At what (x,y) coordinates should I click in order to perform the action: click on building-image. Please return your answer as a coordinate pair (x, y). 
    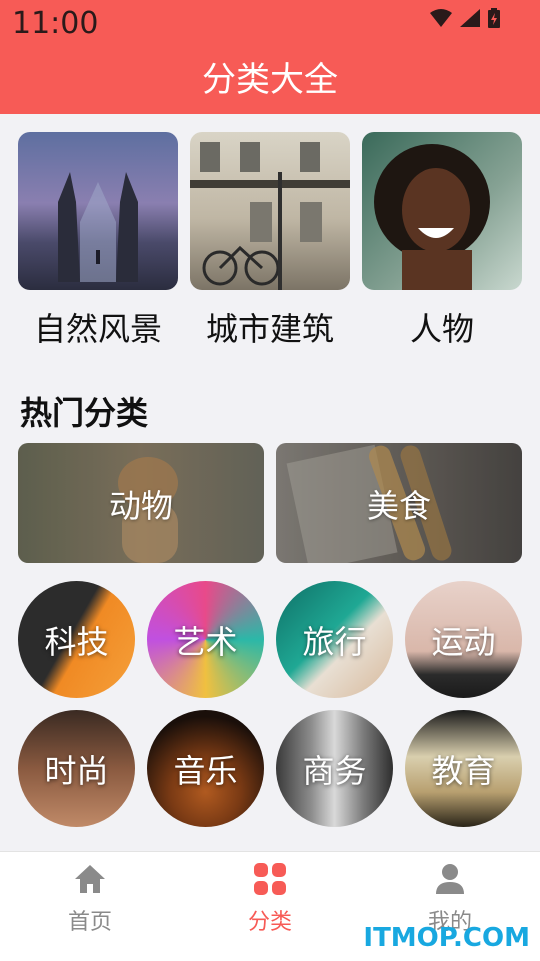
    Looking at the image, I should click on (270, 216).